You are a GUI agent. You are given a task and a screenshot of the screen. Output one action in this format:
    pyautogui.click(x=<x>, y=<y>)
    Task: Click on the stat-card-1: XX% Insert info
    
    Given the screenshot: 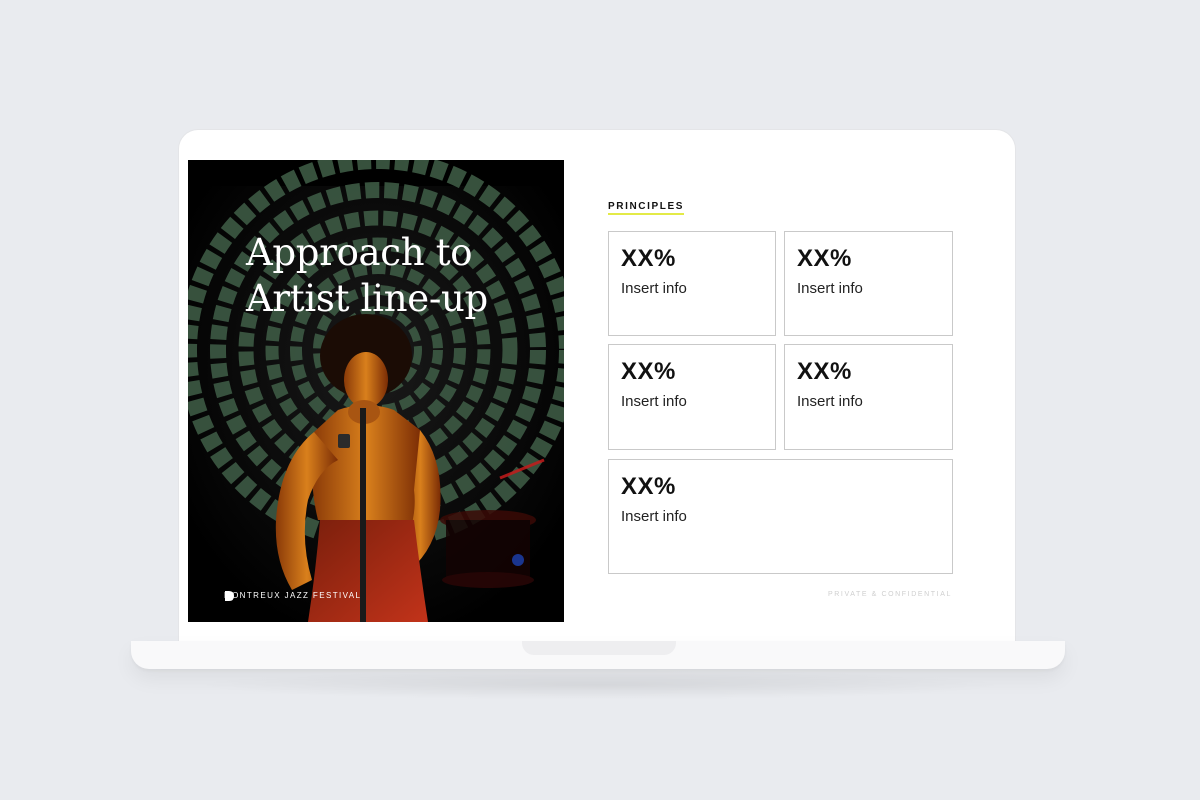 What is the action you would take?
    pyautogui.click(x=692, y=283)
    